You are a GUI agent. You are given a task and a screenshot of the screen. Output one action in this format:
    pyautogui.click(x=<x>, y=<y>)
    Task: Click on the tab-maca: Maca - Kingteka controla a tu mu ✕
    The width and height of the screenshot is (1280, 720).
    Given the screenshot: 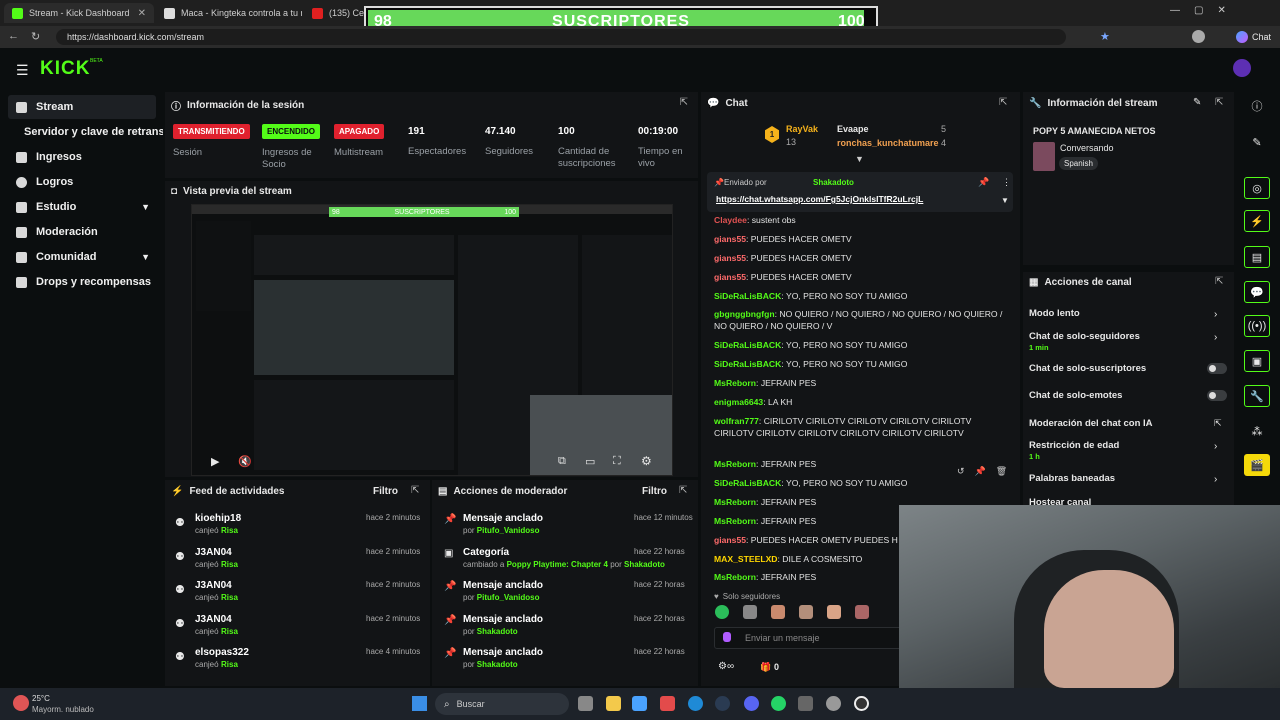 What is the action you would take?
    pyautogui.click(x=229, y=13)
    